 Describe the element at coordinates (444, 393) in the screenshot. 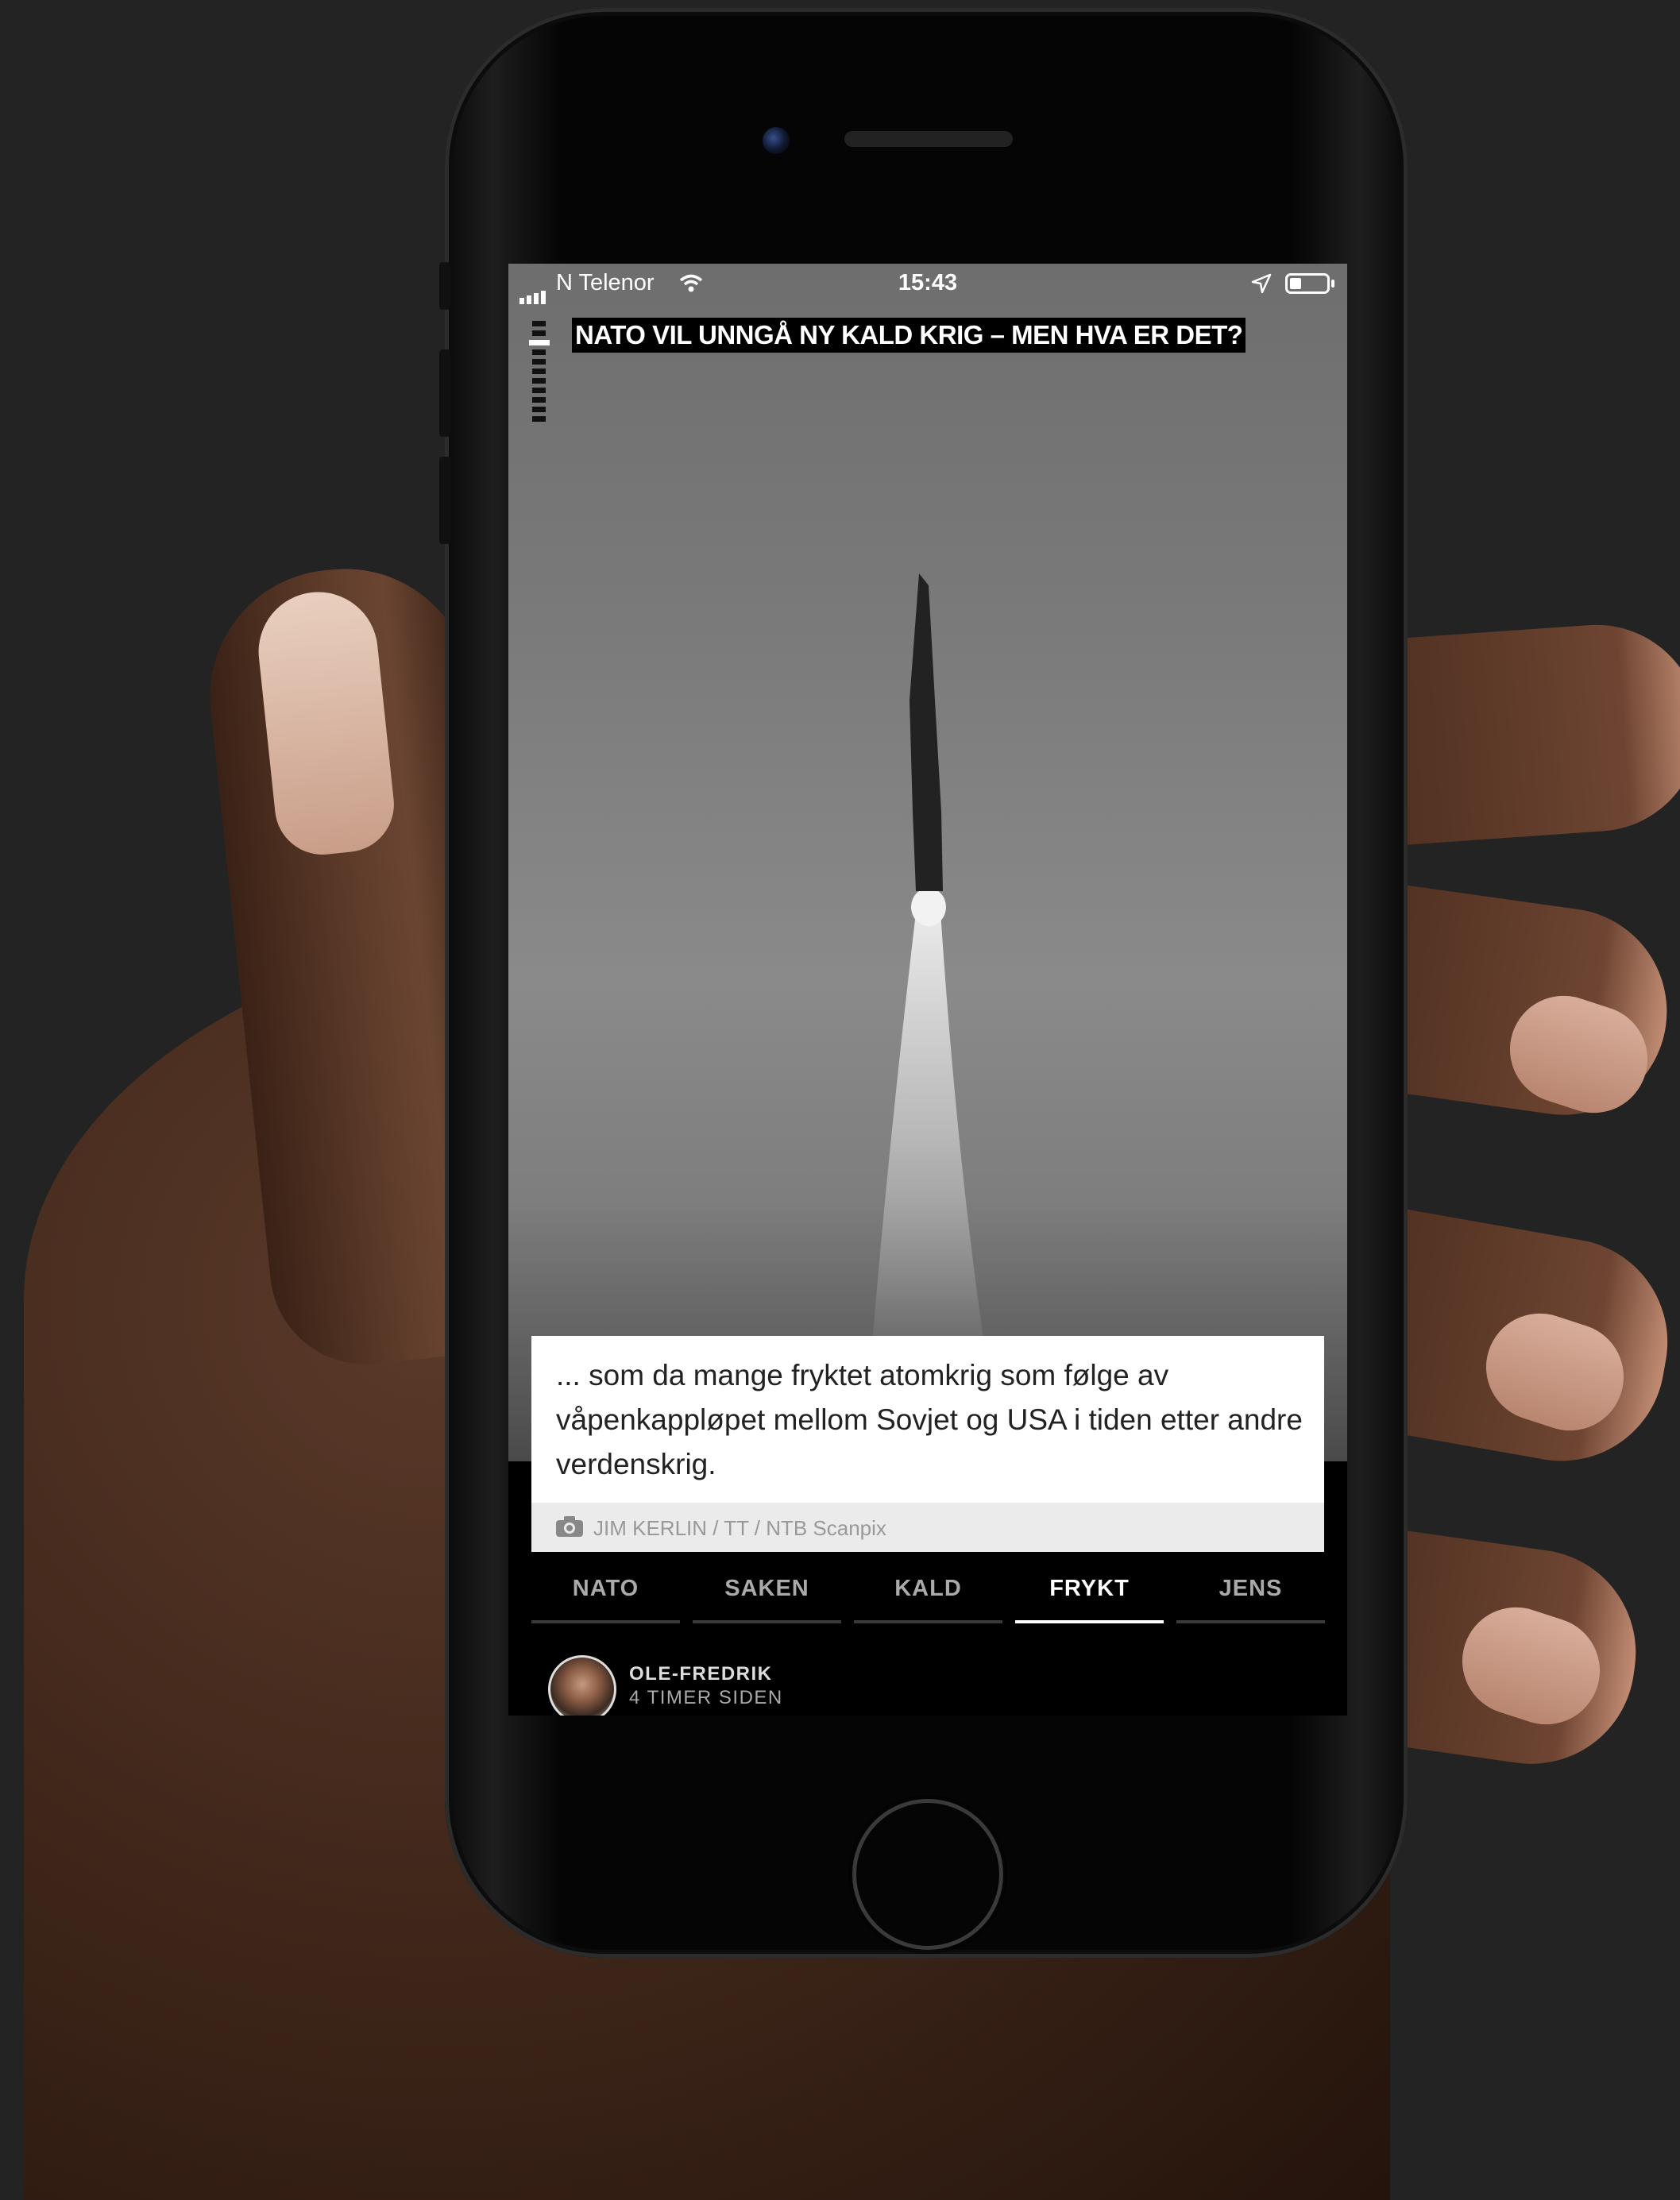

I see `phone-volume-up` at that location.